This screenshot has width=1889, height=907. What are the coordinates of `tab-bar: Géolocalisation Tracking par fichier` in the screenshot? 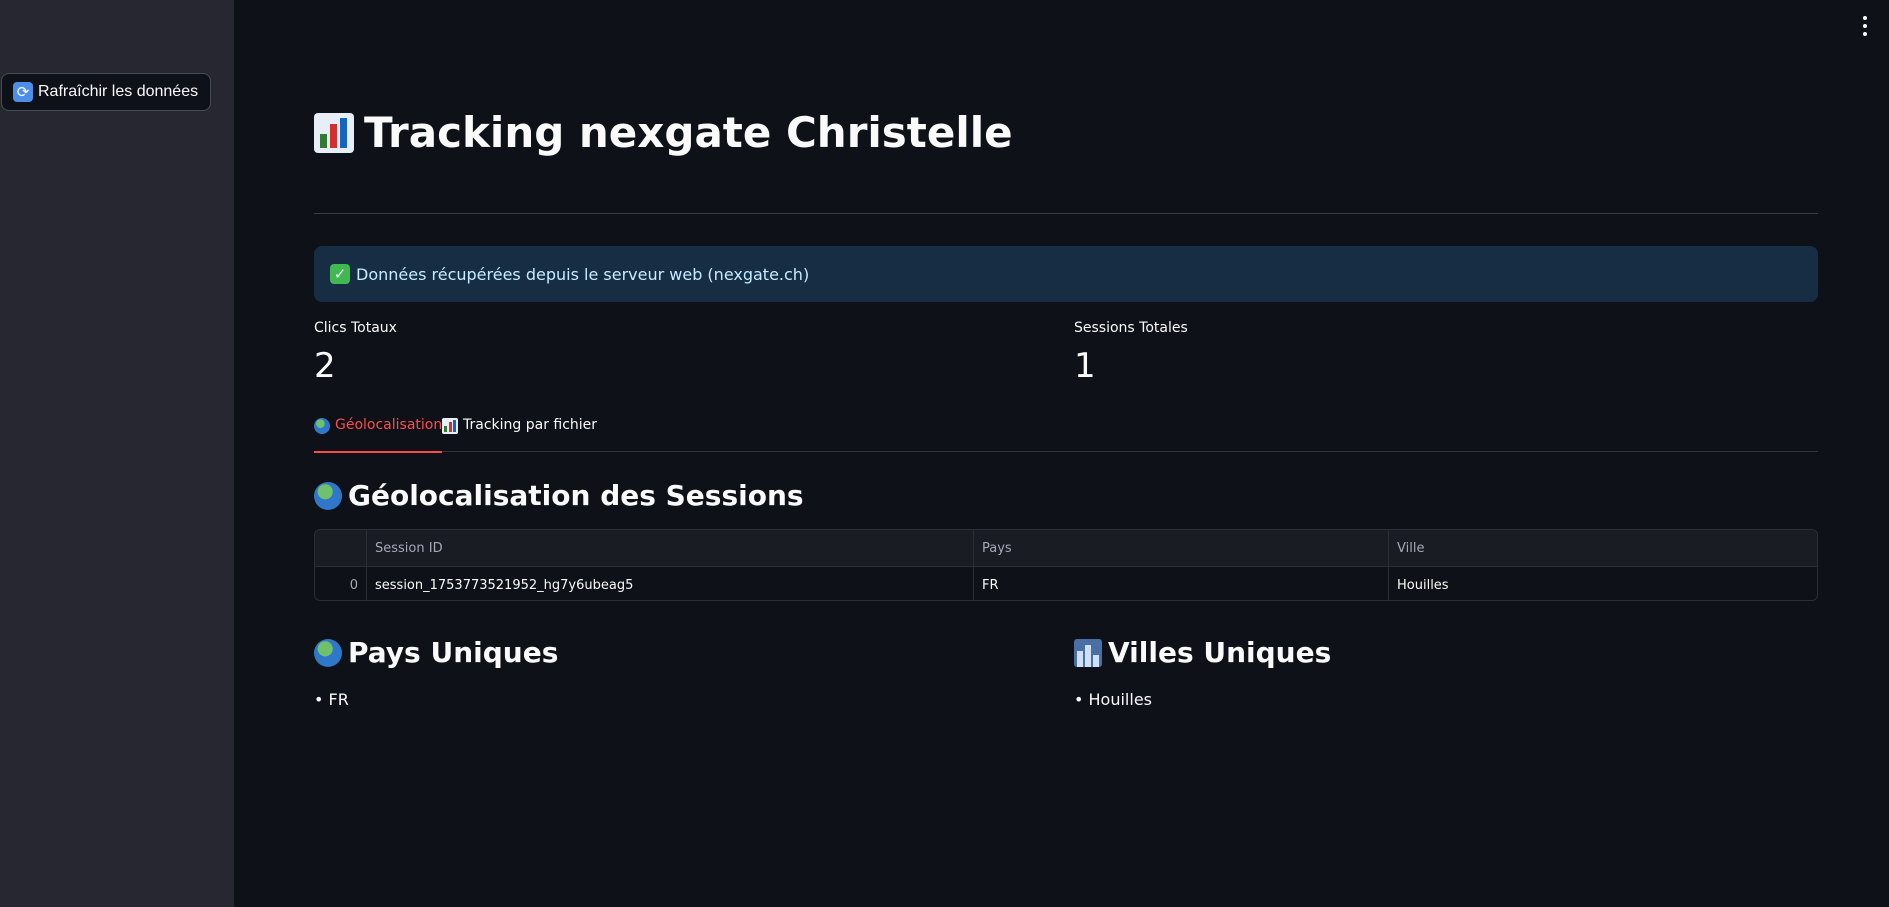 It's located at (1066, 435).